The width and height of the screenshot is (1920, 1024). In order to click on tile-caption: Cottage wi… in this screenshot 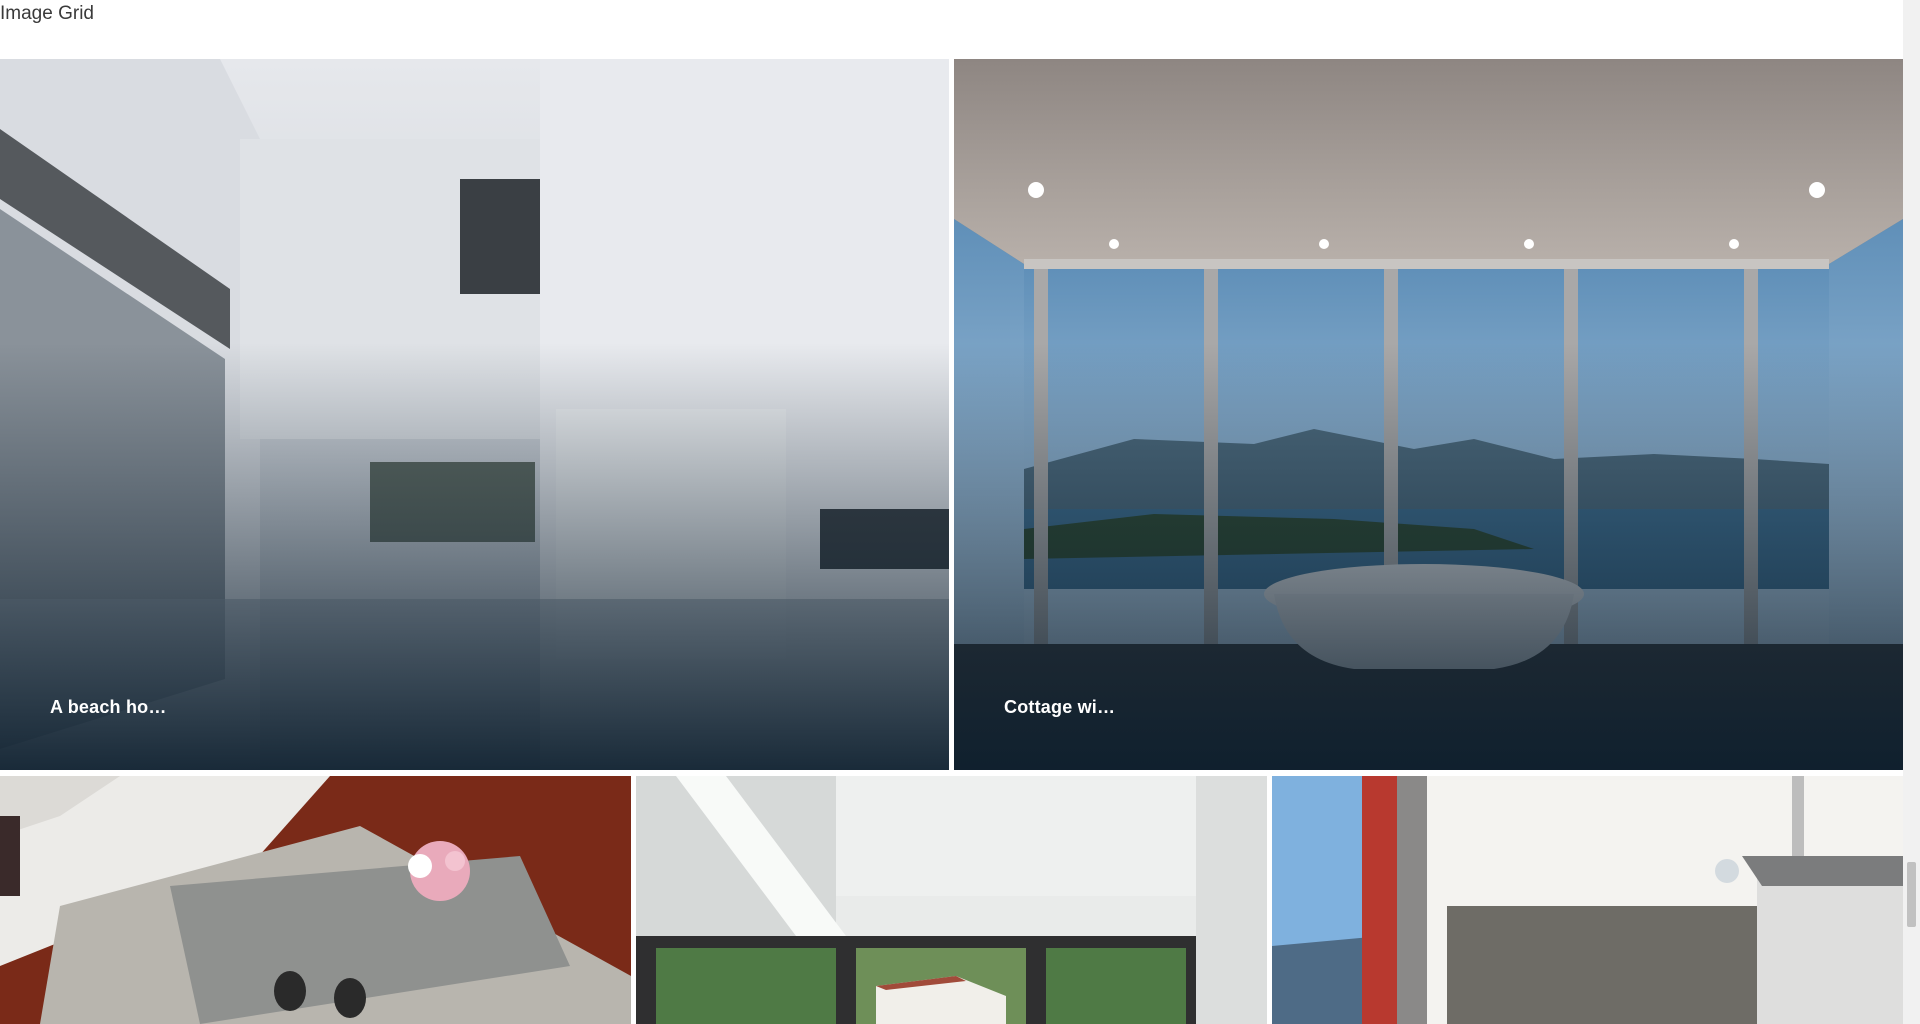, I will do `click(1060, 707)`.